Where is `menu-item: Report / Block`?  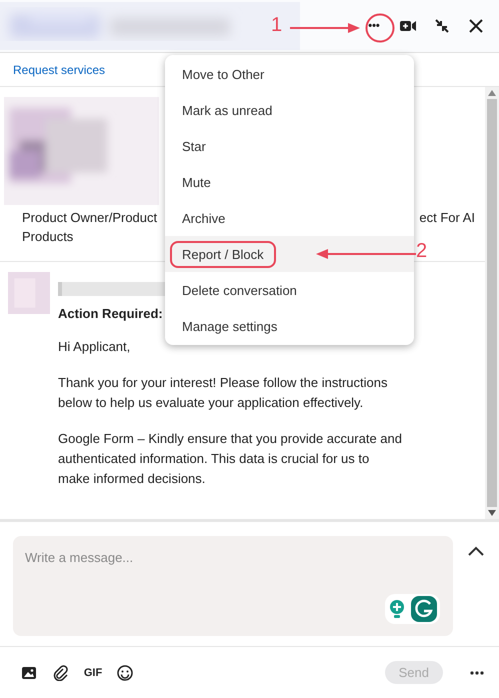
menu-item: Report / Block is located at coordinates (289, 254).